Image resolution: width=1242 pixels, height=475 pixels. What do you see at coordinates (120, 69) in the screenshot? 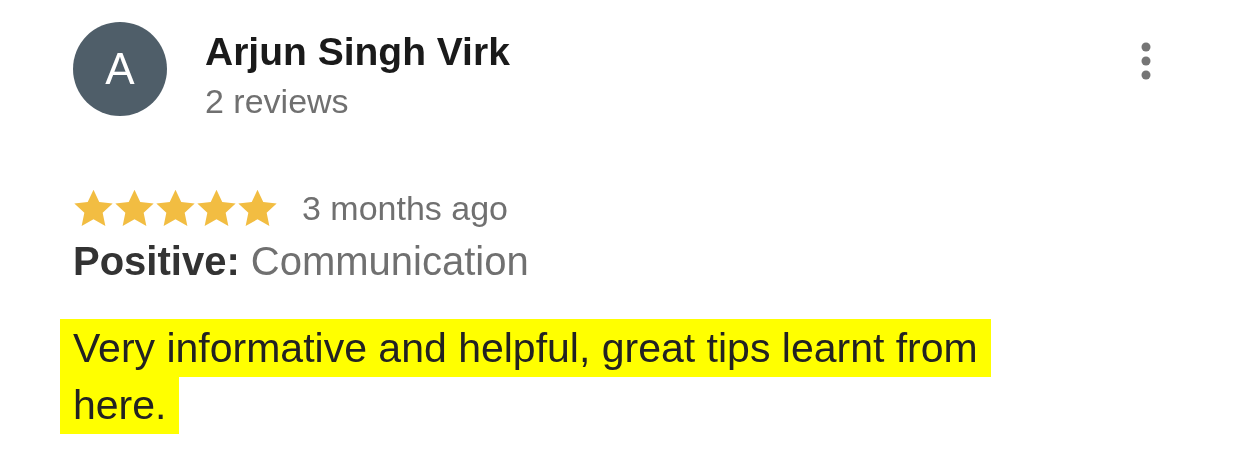
I see `avatar: A` at bounding box center [120, 69].